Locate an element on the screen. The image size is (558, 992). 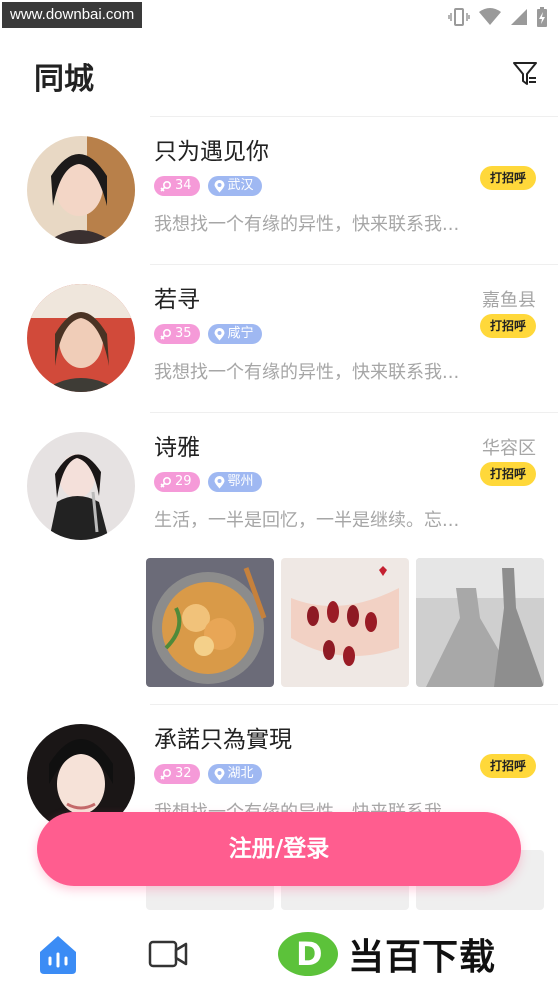
logo-icon: D is located at coordinates (308, 954).